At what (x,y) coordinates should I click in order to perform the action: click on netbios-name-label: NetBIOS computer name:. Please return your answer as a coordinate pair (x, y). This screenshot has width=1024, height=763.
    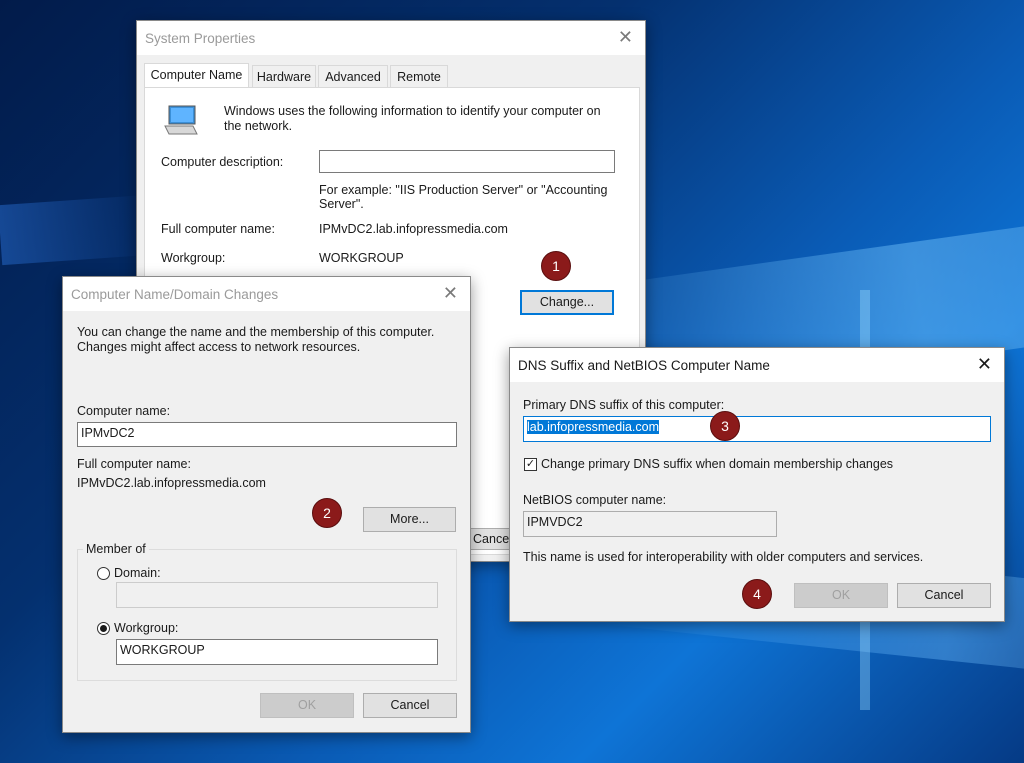
    Looking at the image, I should click on (595, 500).